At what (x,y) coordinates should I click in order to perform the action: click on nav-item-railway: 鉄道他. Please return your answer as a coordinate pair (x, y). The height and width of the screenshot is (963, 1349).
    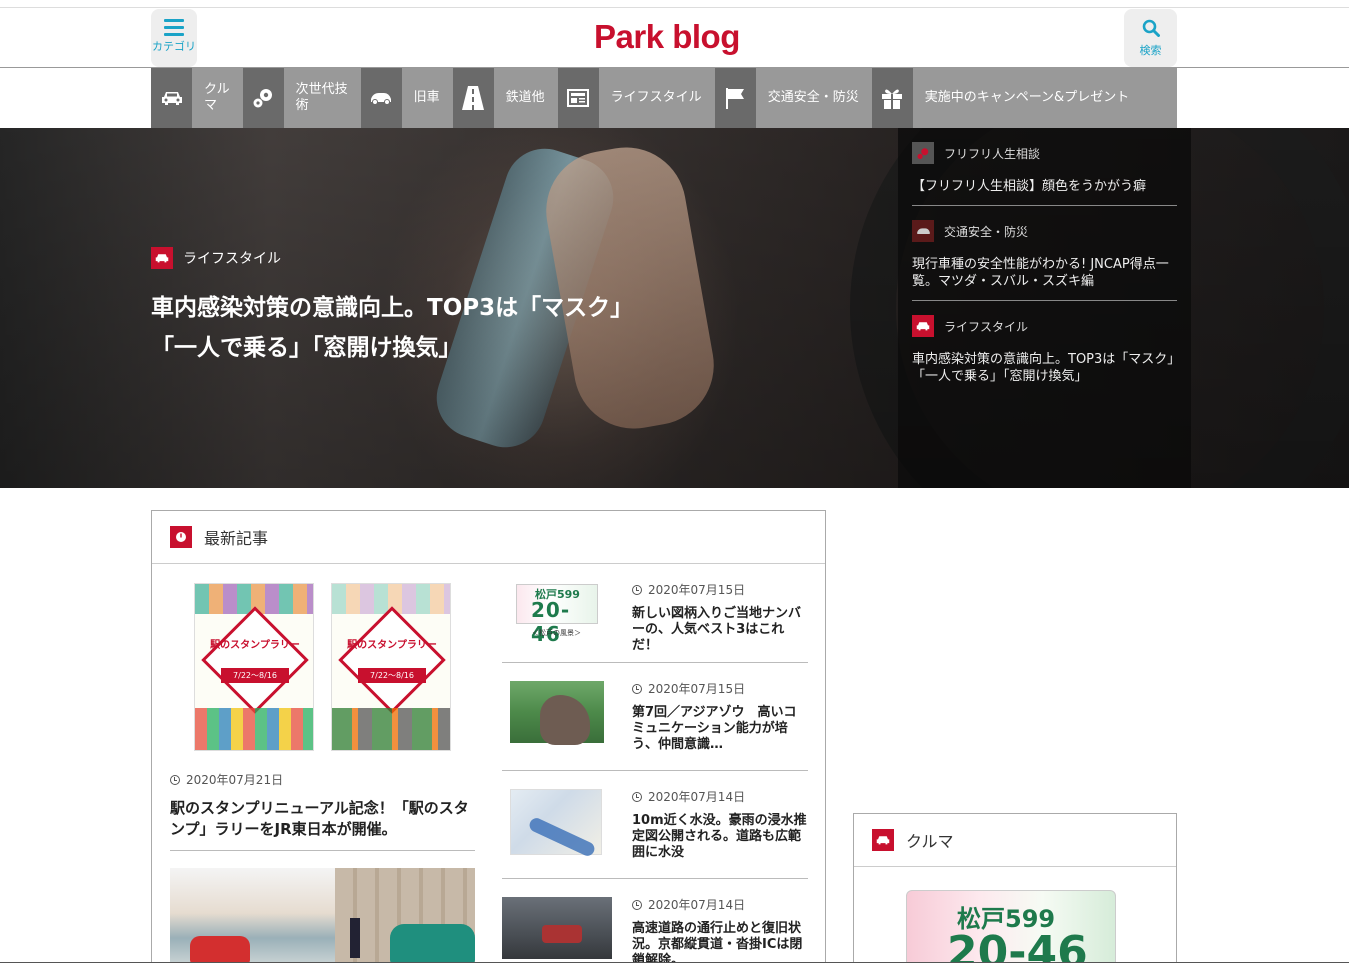
    Looking at the image, I should click on (505, 98).